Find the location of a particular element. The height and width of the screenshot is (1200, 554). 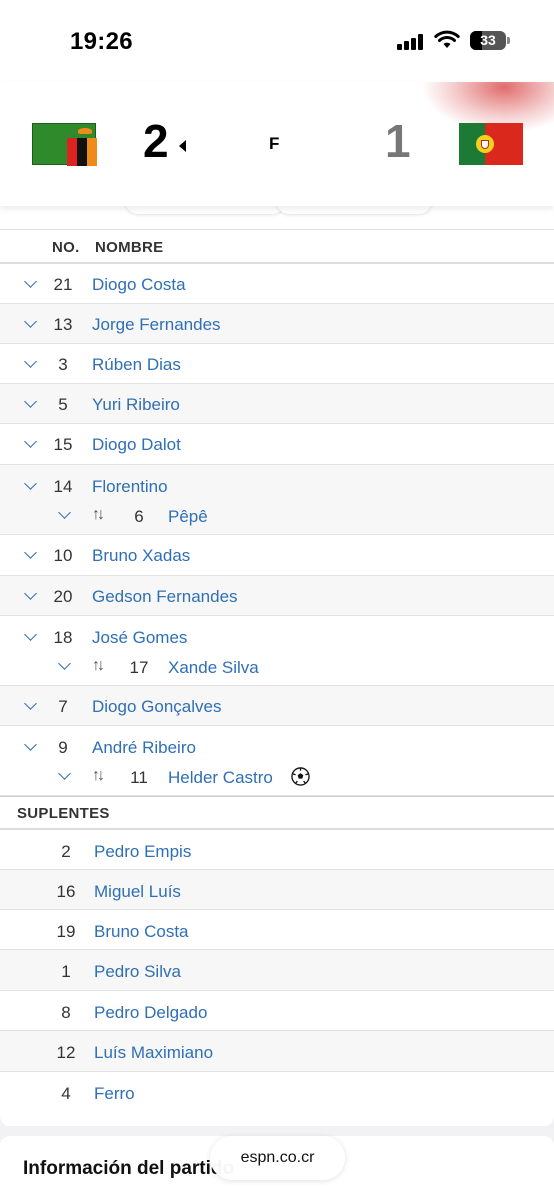

player-name-link: Luís Maximiano is located at coordinates (153, 1053).